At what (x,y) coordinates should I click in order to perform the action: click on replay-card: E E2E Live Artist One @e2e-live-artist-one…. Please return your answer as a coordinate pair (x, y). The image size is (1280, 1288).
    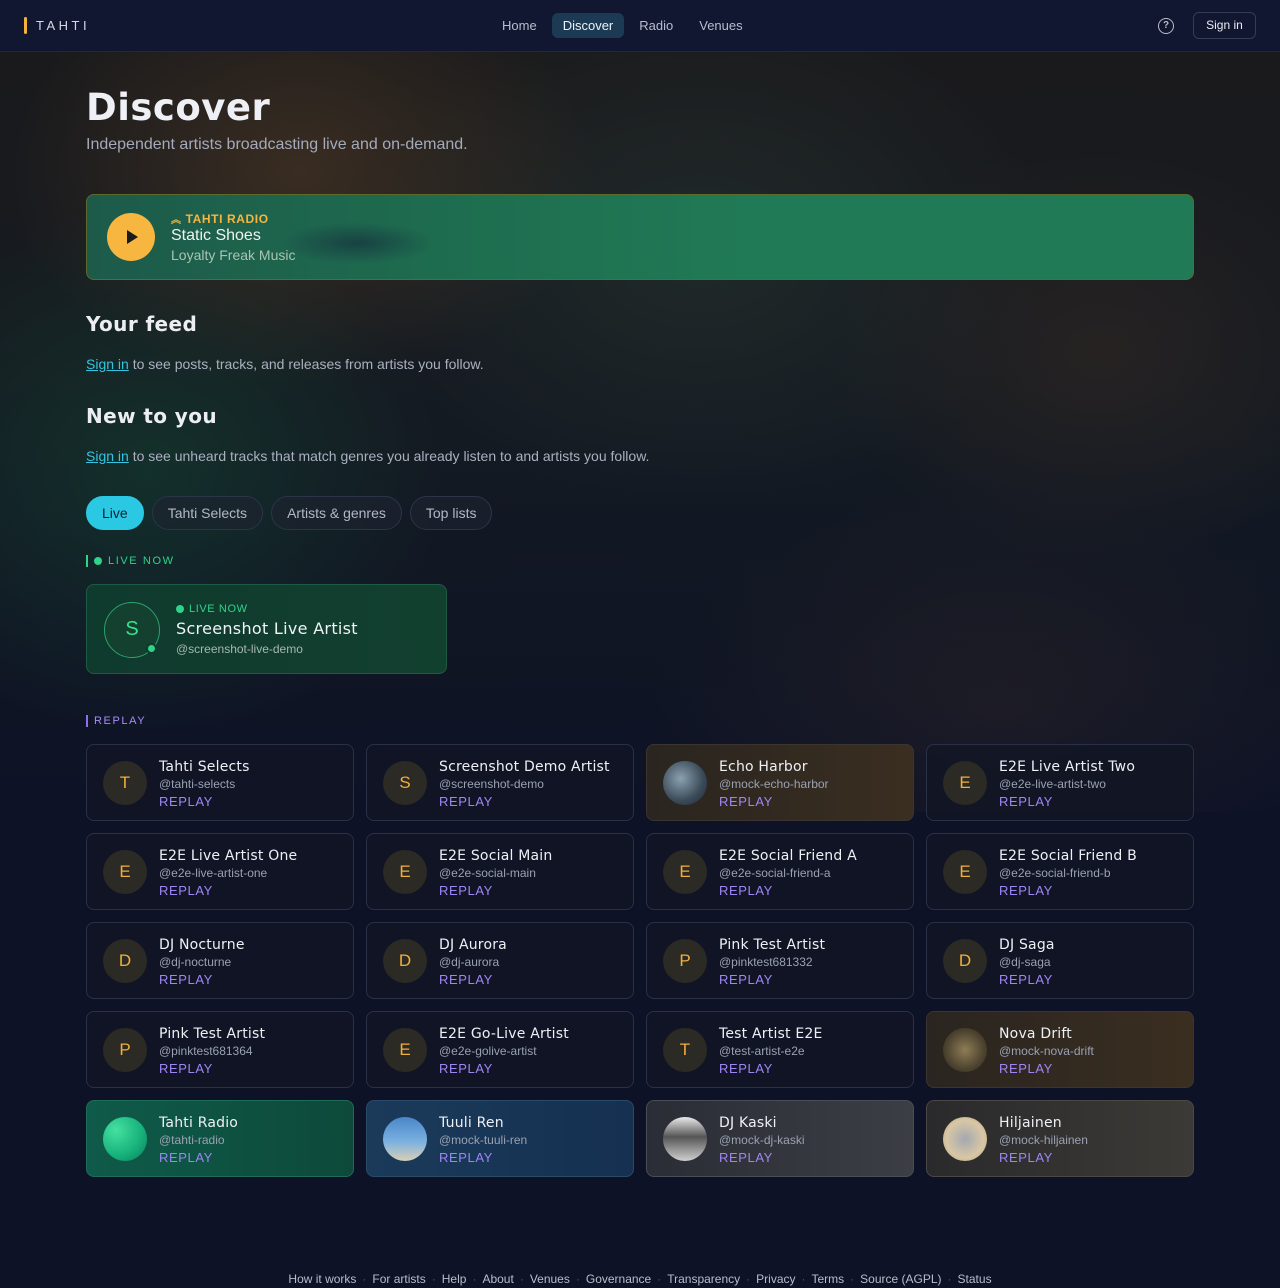
    Looking at the image, I should click on (220, 871).